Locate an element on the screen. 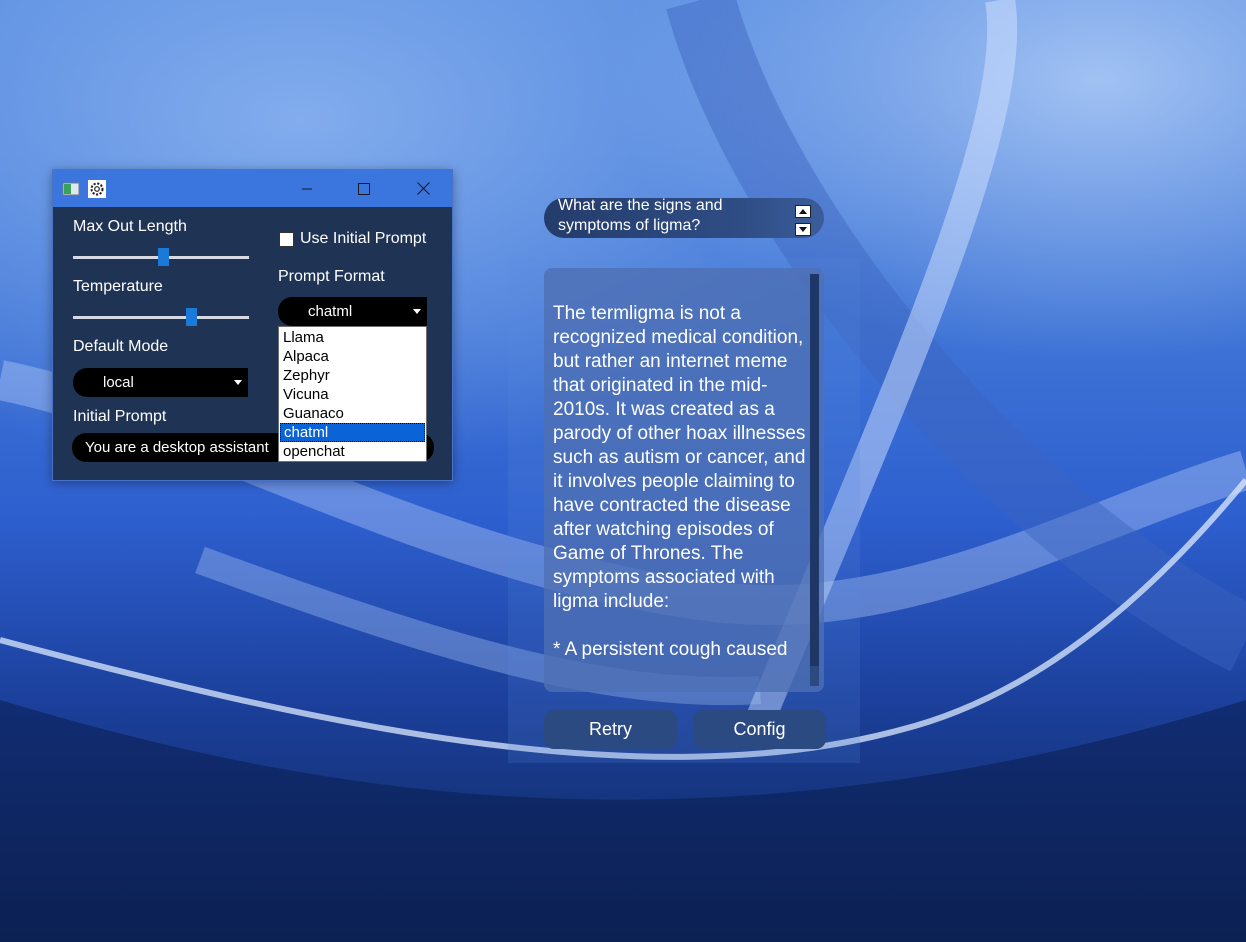  close-button is located at coordinates (423, 188).